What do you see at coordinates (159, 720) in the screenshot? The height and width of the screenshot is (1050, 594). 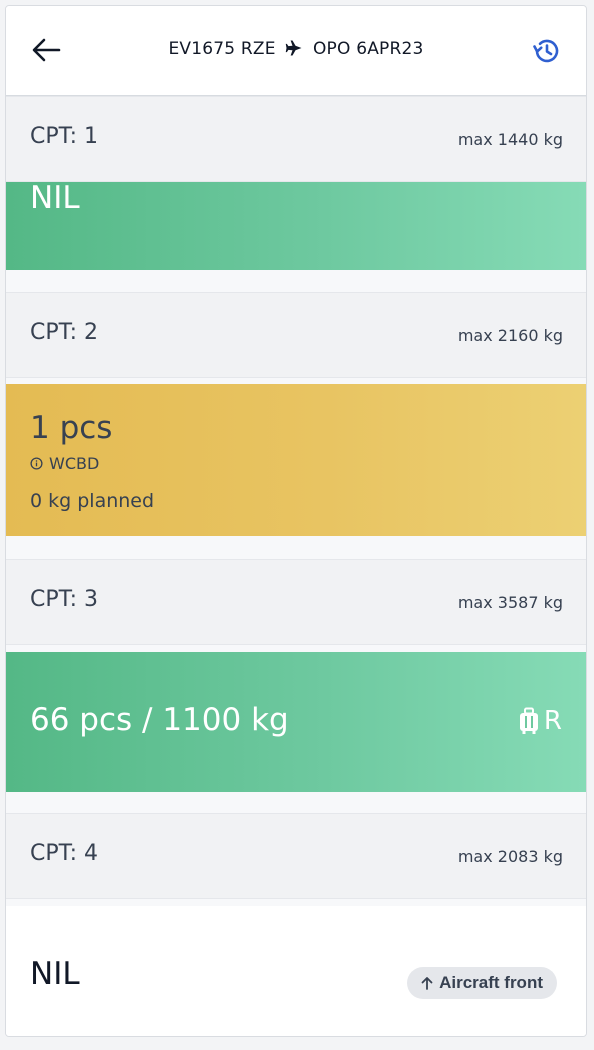 I see `load-summary: 66 pcs / 1100 kg` at bounding box center [159, 720].